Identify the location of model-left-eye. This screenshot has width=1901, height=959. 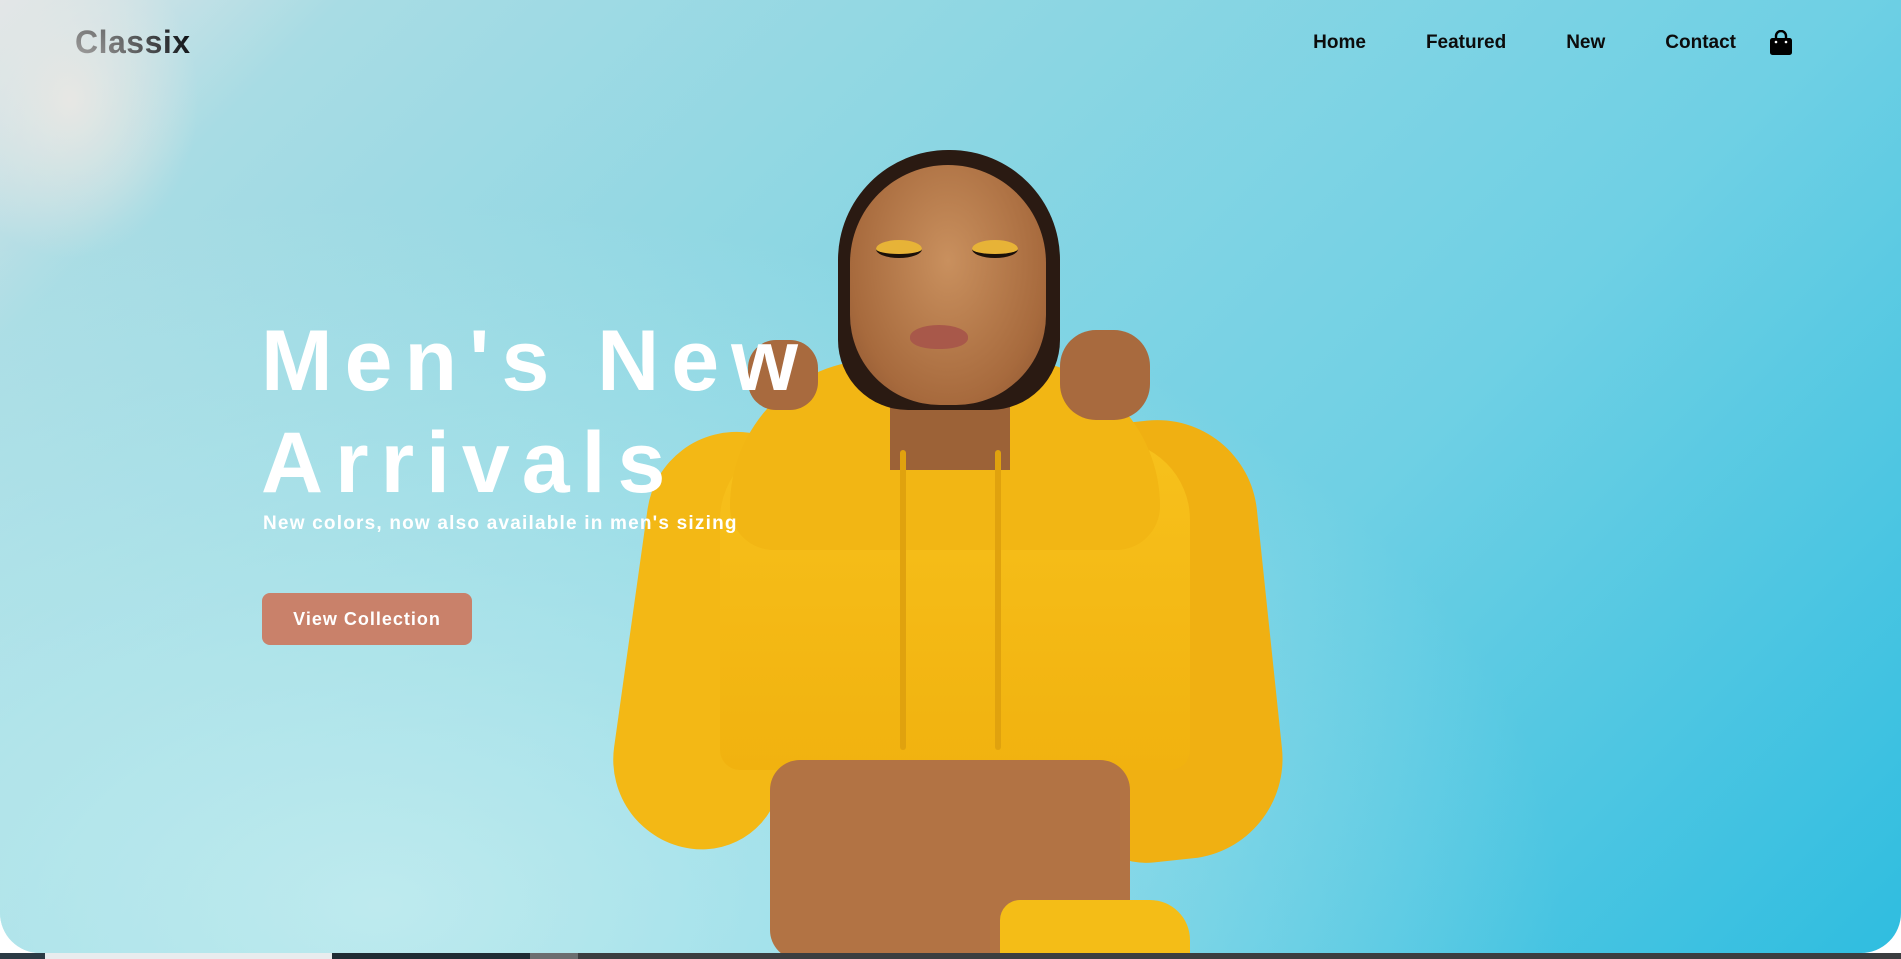
(899, 249).